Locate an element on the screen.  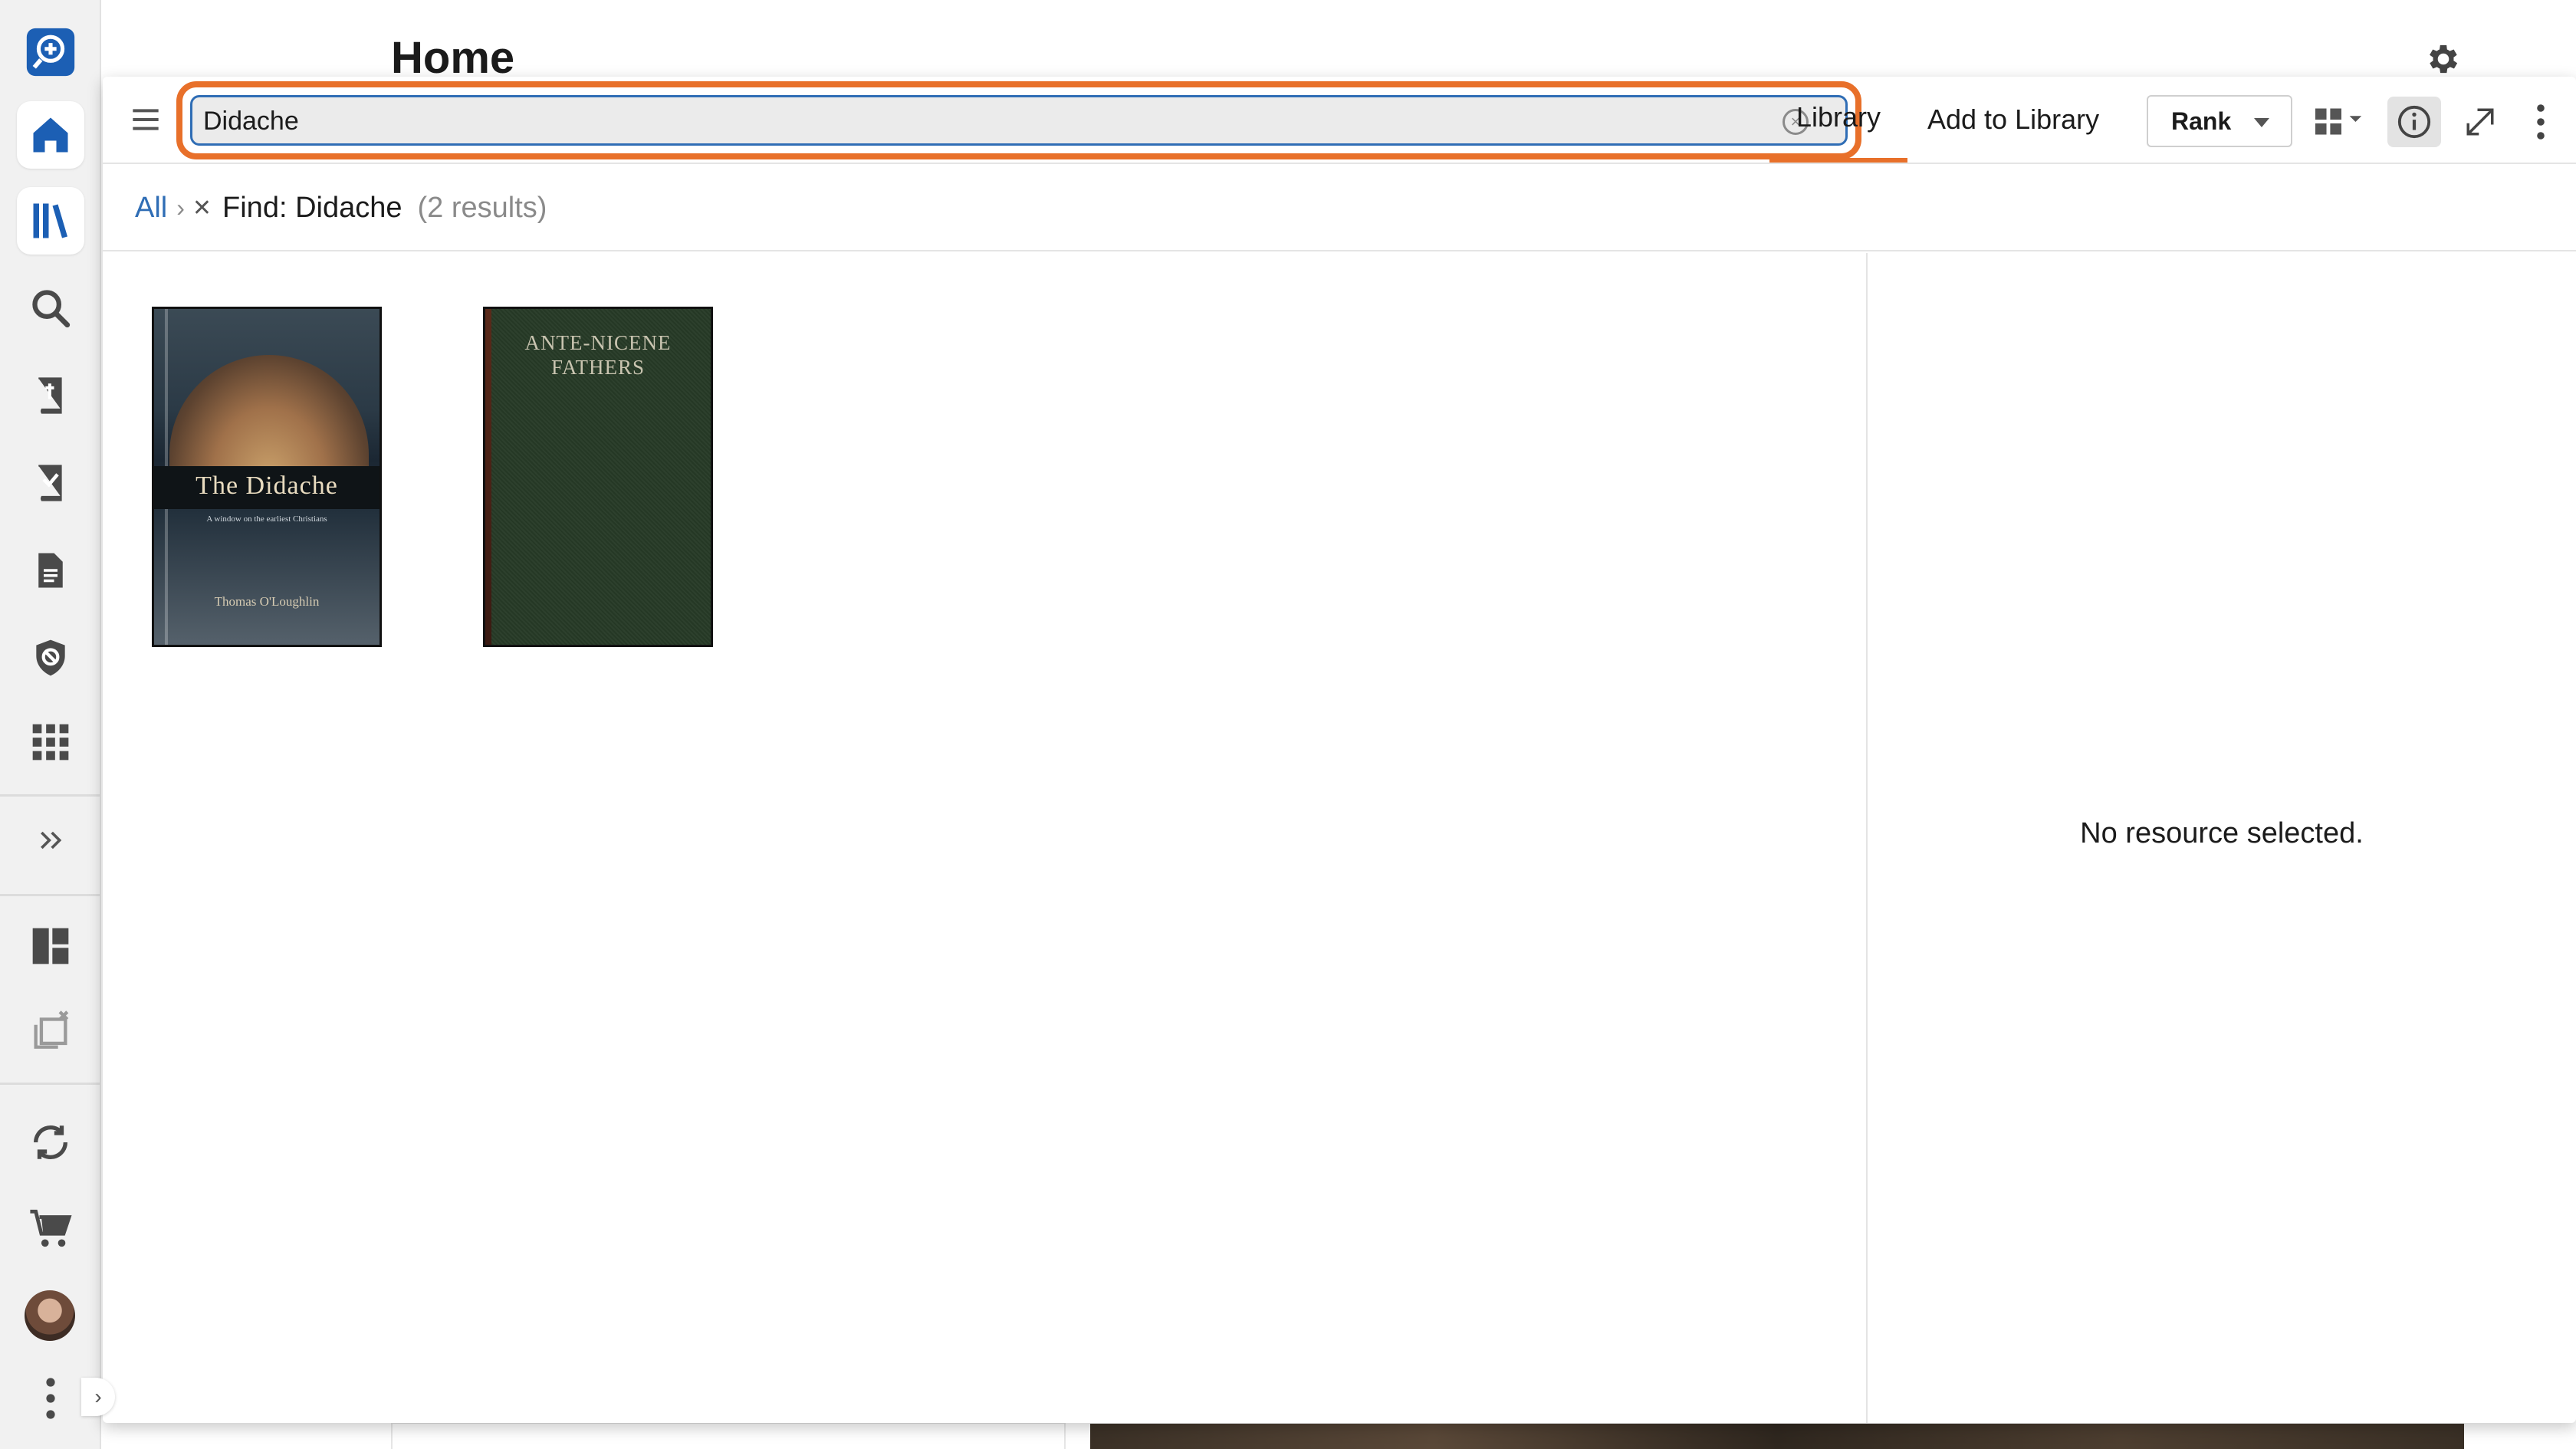
remove-filter-icon: ✕ is located at coordinates (202, 209).